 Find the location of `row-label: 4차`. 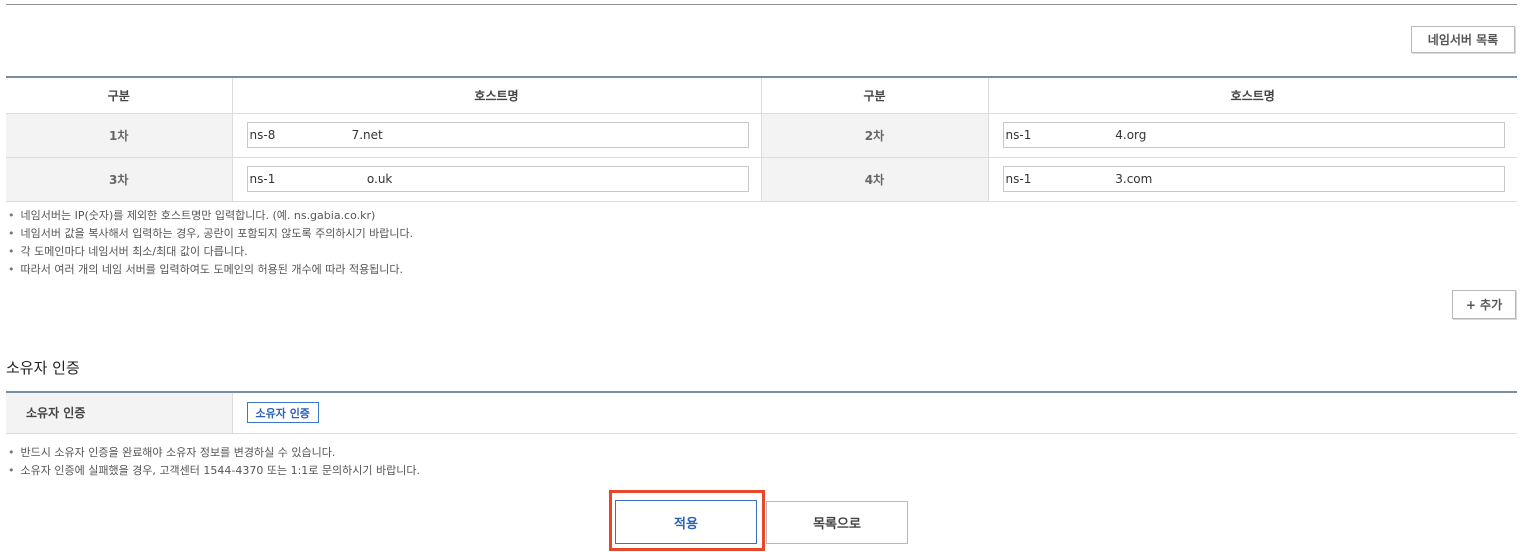

row-label: 4차 is located at coordinates (874, 179).